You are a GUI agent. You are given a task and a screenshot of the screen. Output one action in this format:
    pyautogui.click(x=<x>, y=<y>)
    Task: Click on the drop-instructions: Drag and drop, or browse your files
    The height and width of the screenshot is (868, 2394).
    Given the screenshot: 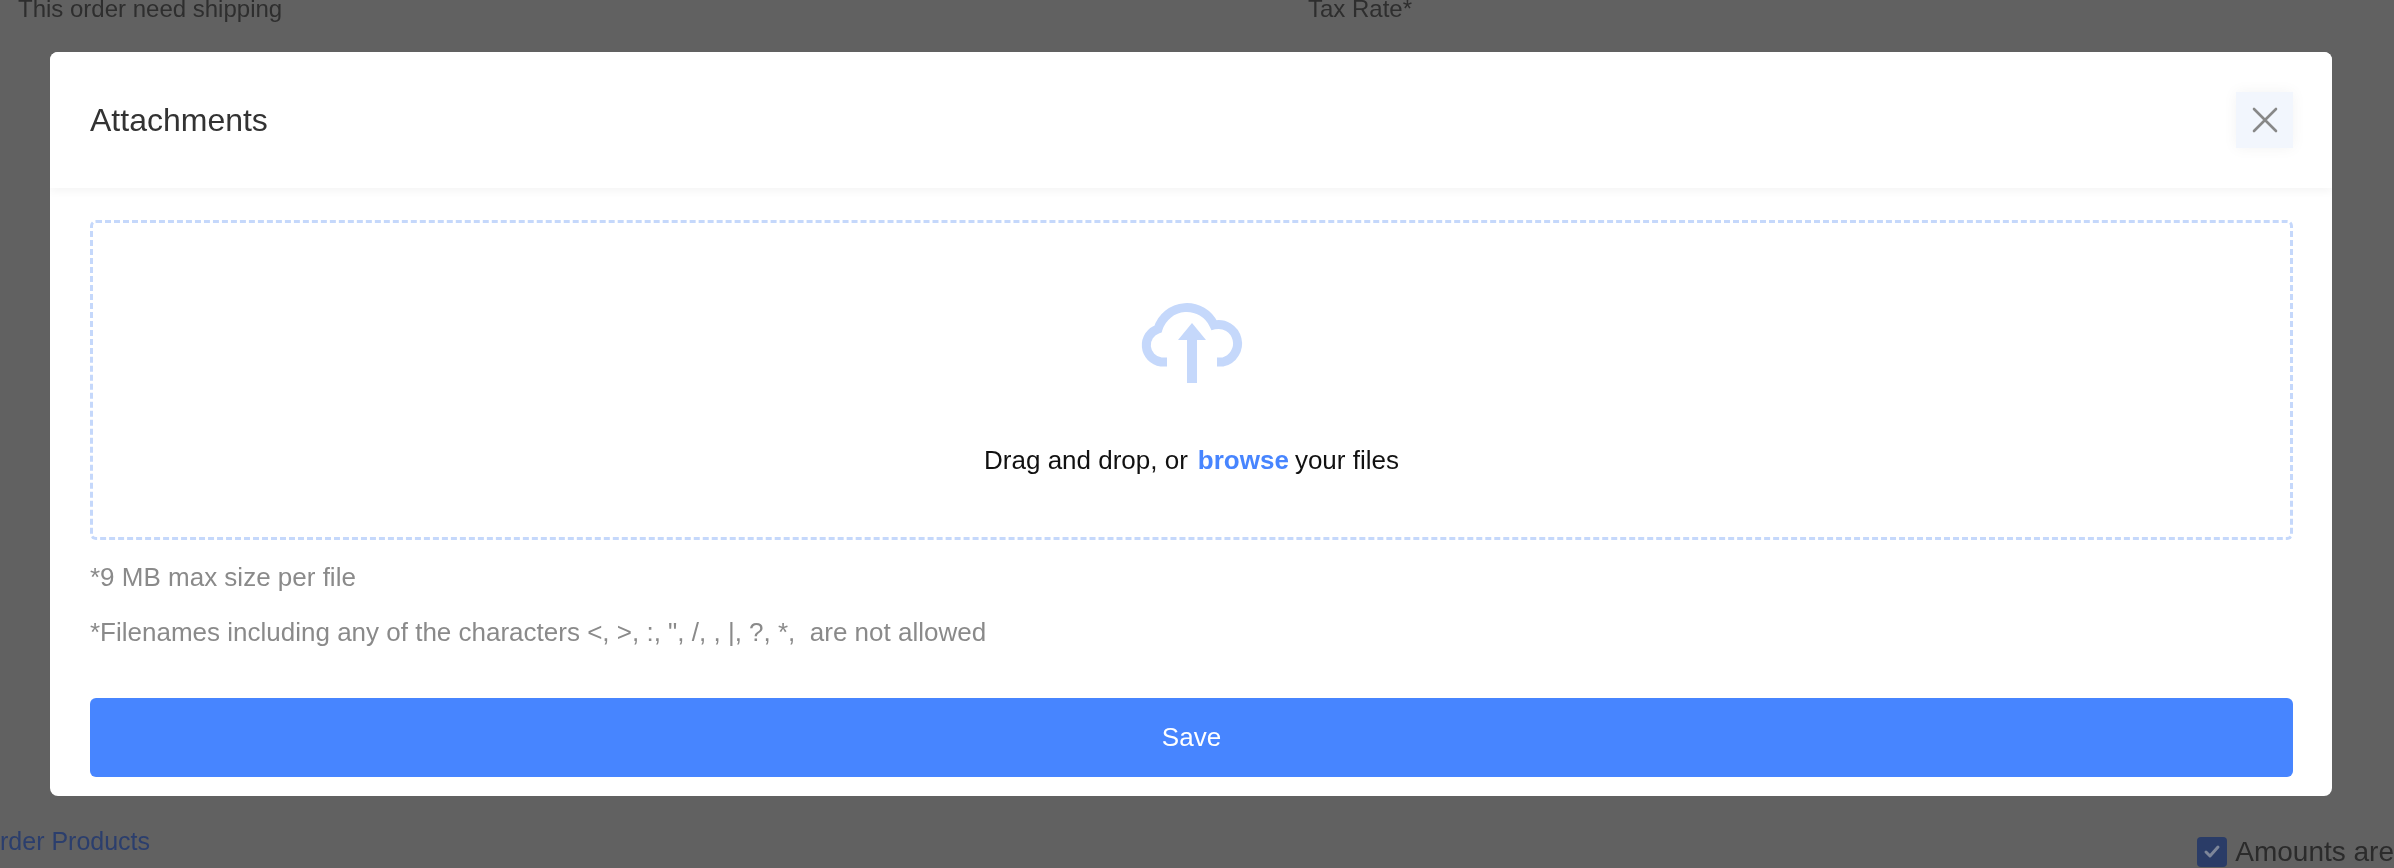 What is the action you would take?
    pyautogui.click(x=1191, y=460)
    